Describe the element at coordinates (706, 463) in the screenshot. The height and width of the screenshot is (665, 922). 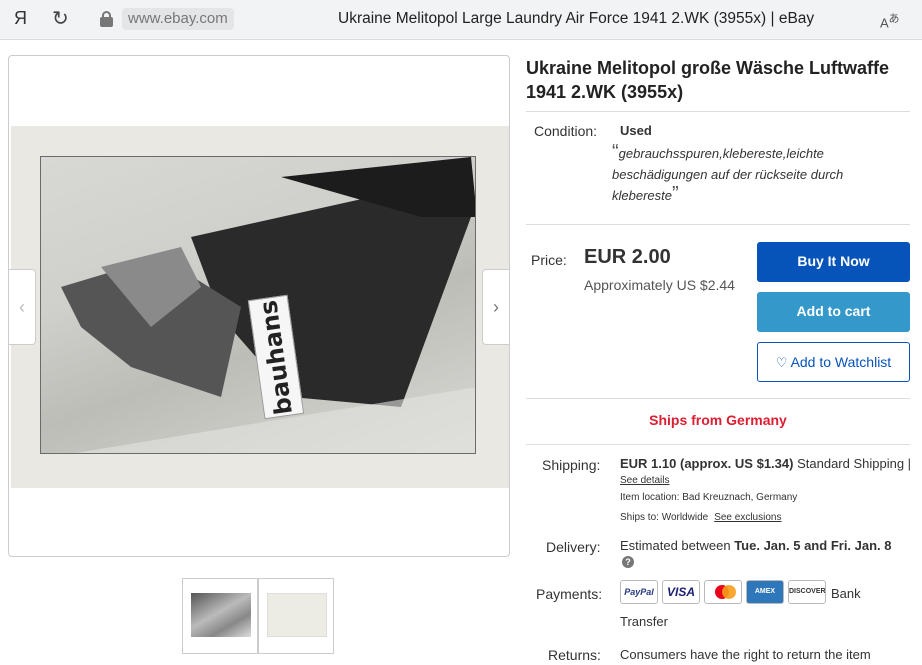
I see `shipping-approx-prefix: (approx.` at that location.